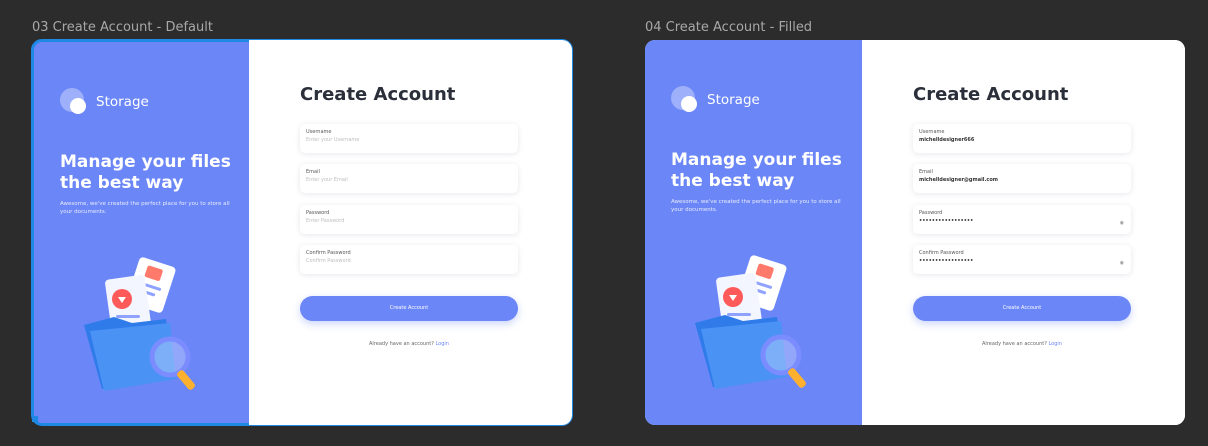 Image resolution: width=1208 pixels, height=446 pixels. I want to click on password-input: •••••••••••••••••, so click(1022, 221).